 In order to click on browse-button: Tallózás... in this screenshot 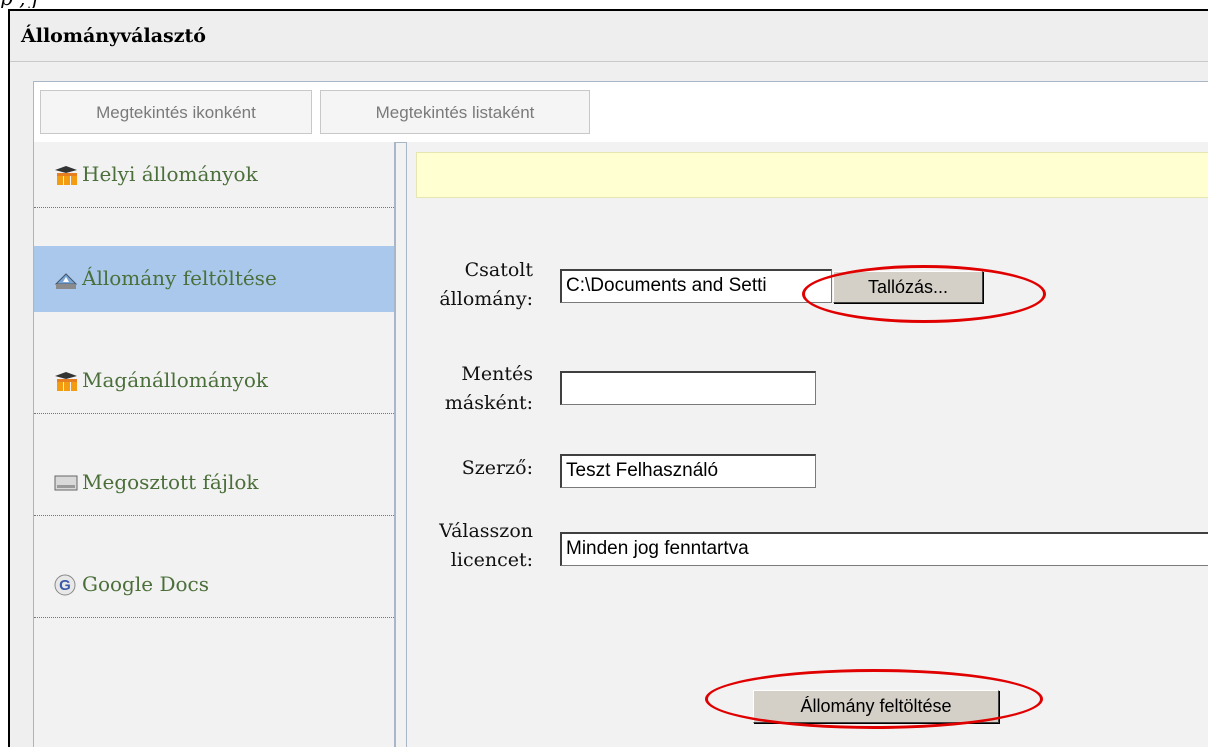, I will do `click(908, 287)`.